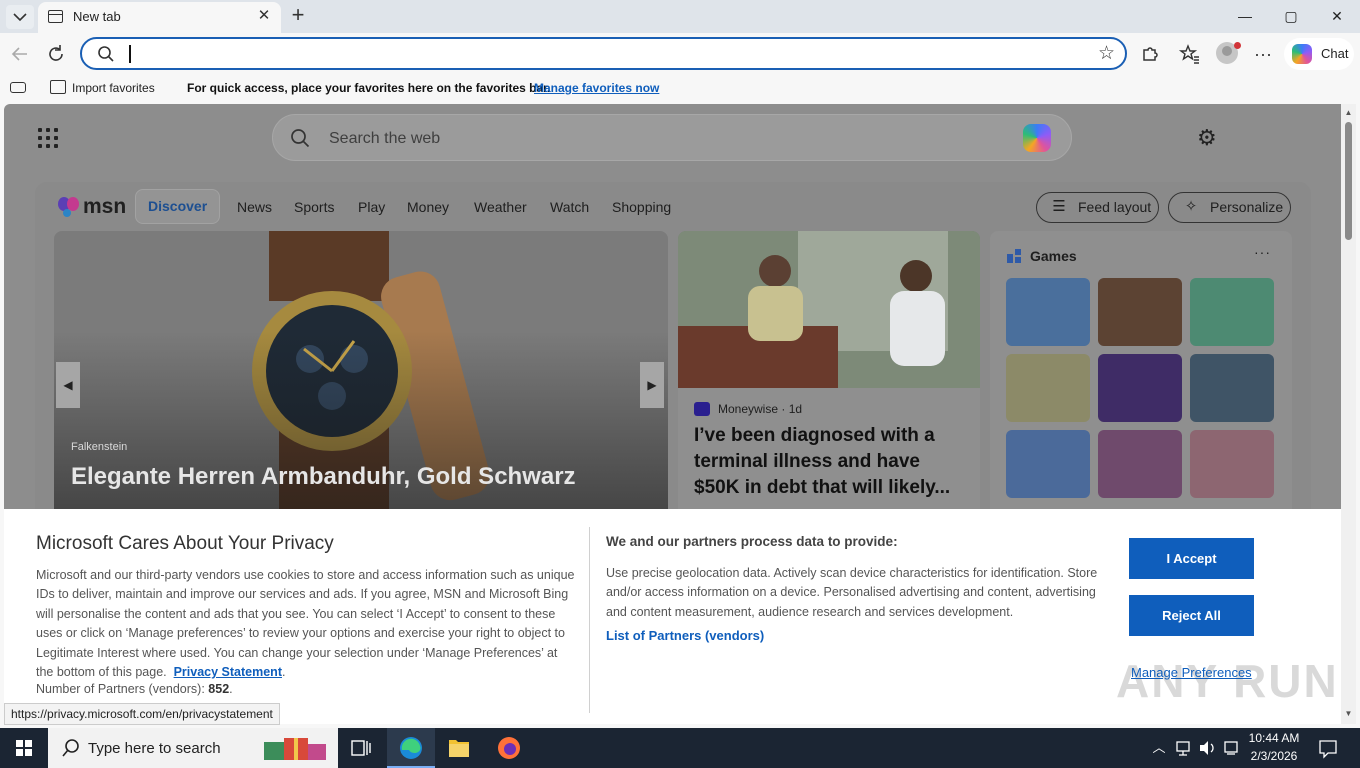 Image resolution: width=1360 pixels, height=768 pixels. What do you see at coordinates (1097, 207) in the screenshot?
I see `feed-layout-button: ☰ Feed layout` at bounding box center [1097, 207].